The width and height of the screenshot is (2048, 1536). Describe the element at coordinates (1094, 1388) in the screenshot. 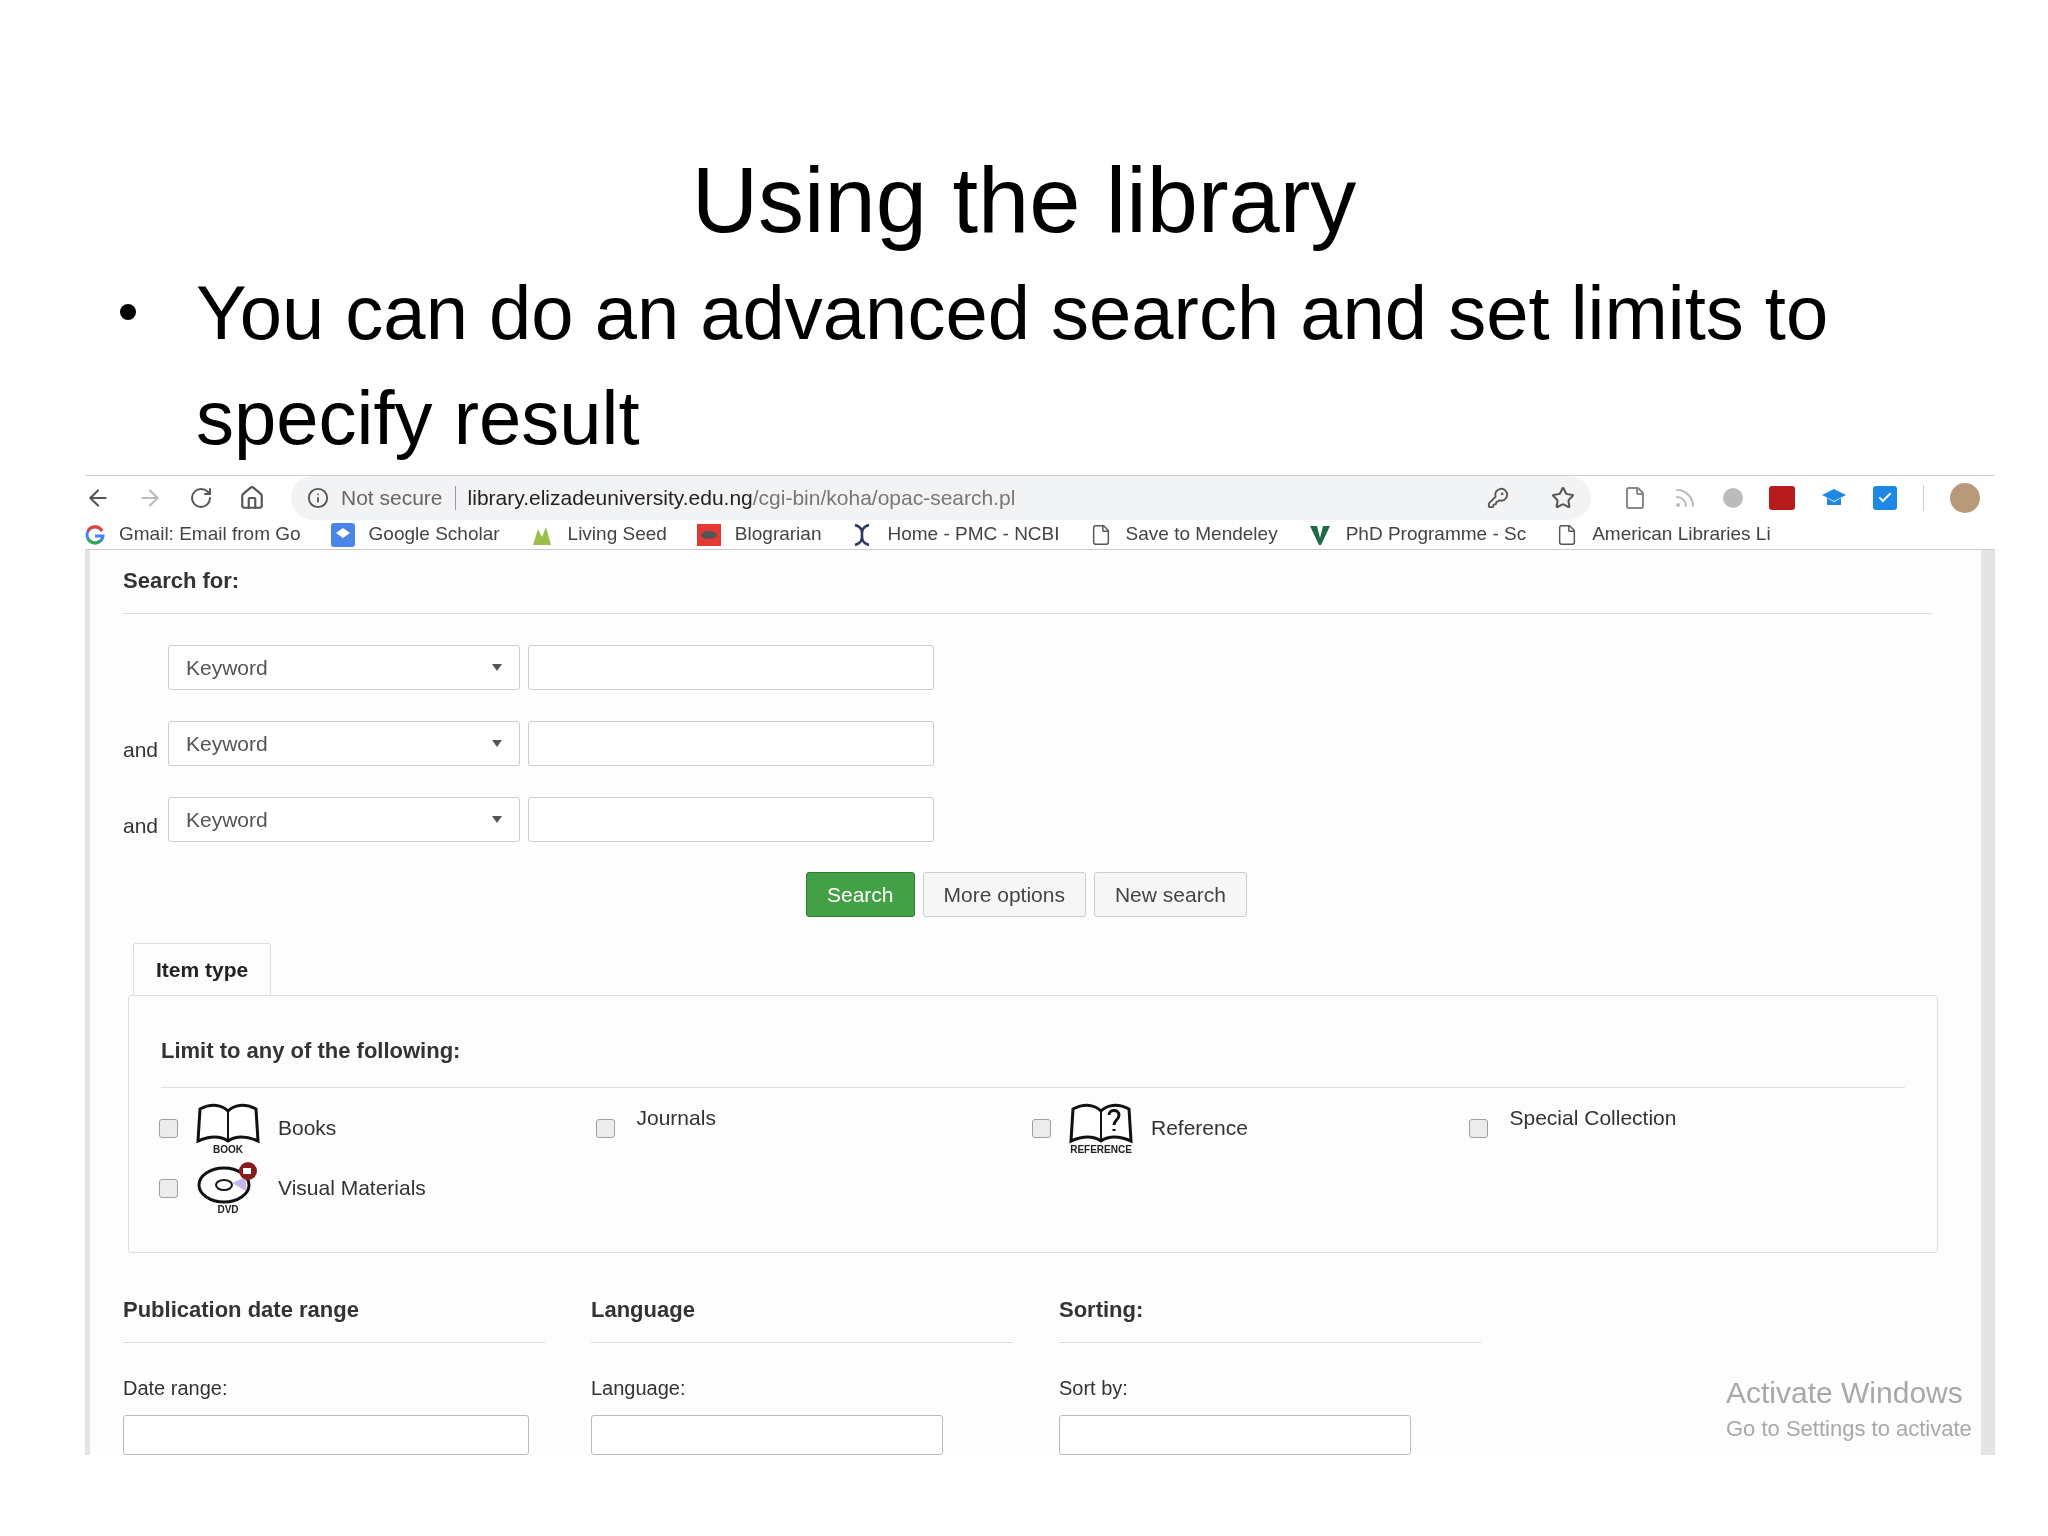

I see `field-label: Sort by:` at that location.